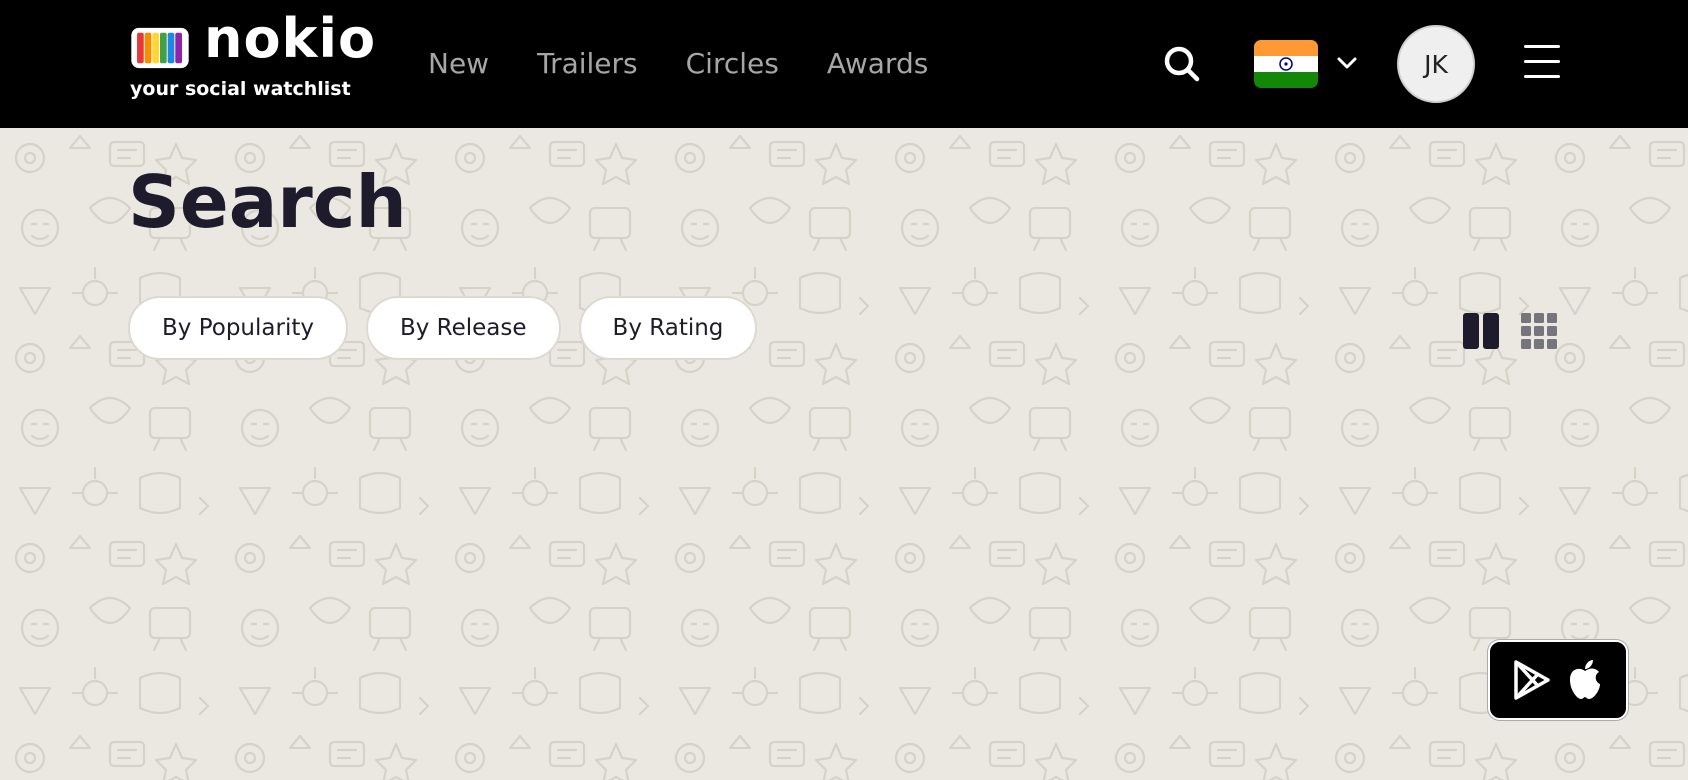  What do you see at coordinates (1532, 680) in the screenshot?
I see `google-play-icon` at bounding box center [1532, 680].